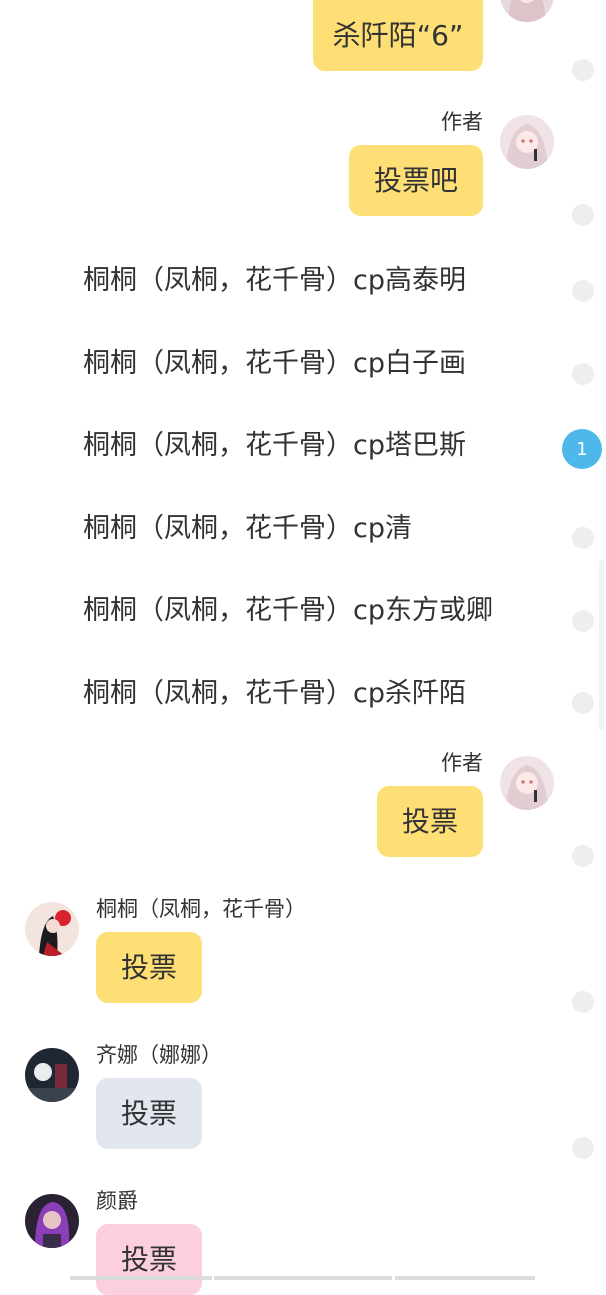  Describe the element at coordinates (274, 363) in the screenshot. I see `vote-option: 桐桐（凤桐，花千骨）cp白子画` at that location.